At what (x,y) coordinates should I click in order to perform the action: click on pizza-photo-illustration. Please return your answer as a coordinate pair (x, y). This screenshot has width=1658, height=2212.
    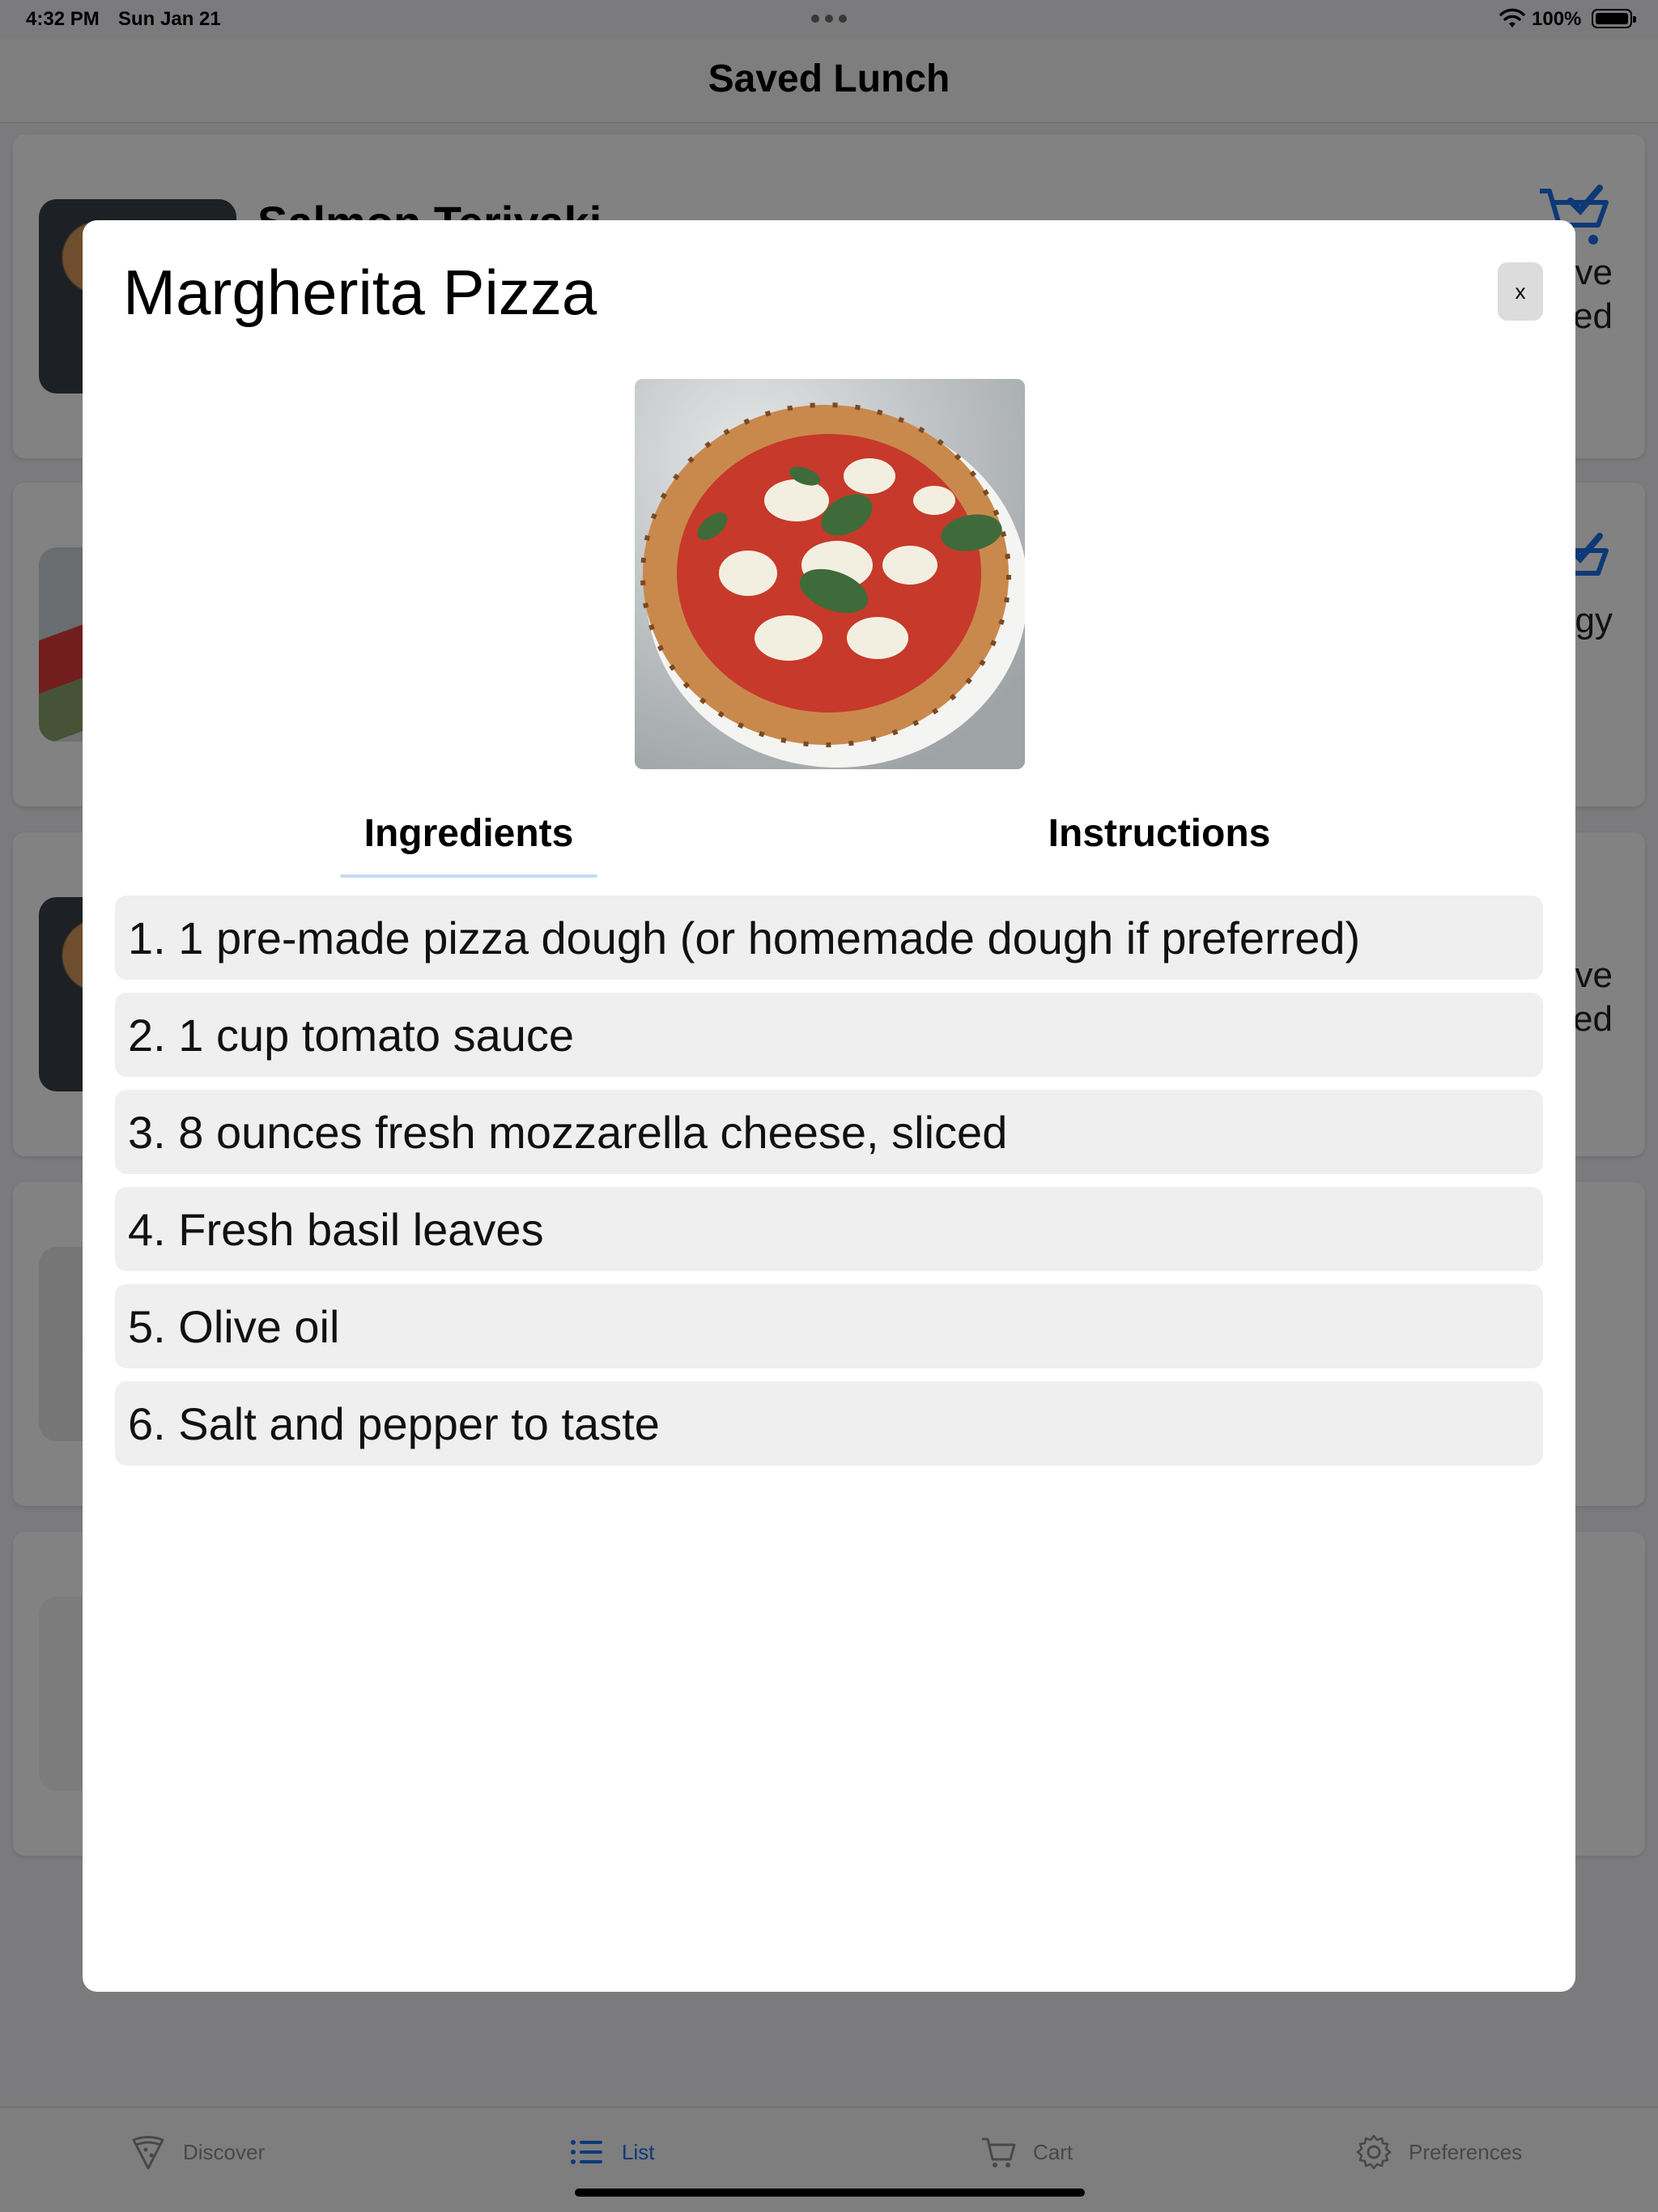
    Looking at the image, I should click on (830, 574).